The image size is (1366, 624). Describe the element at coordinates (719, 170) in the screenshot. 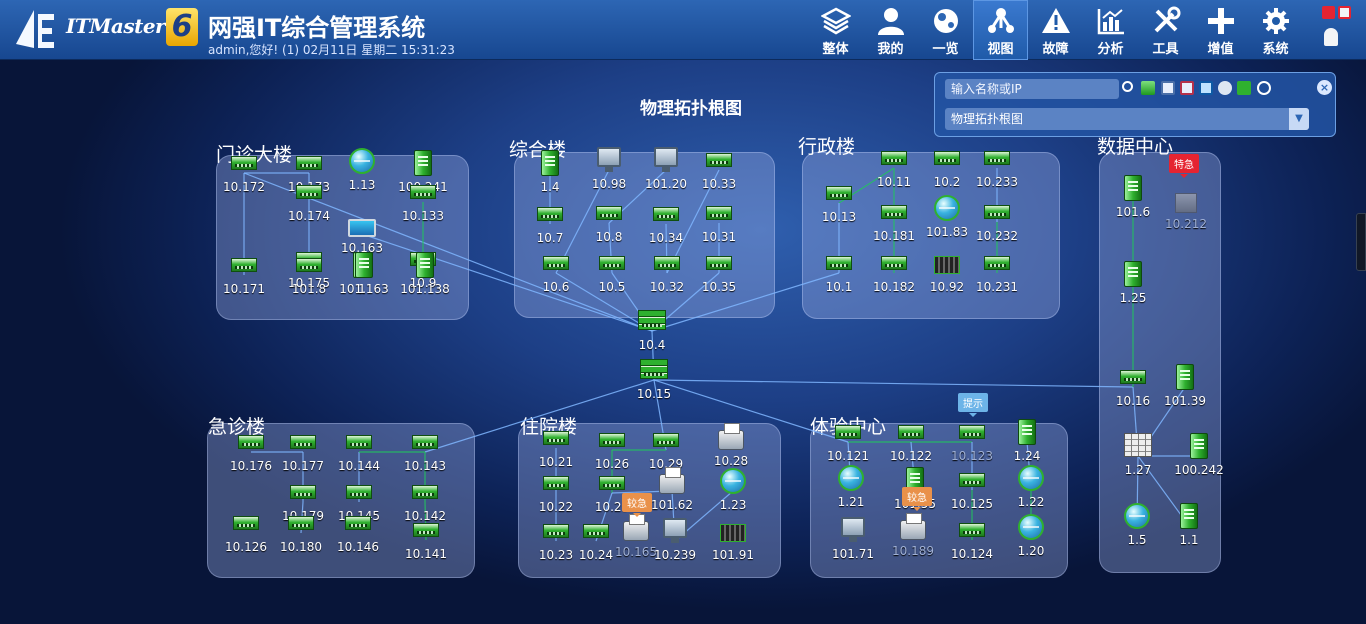

I see `device-node: 10.33` at that location.